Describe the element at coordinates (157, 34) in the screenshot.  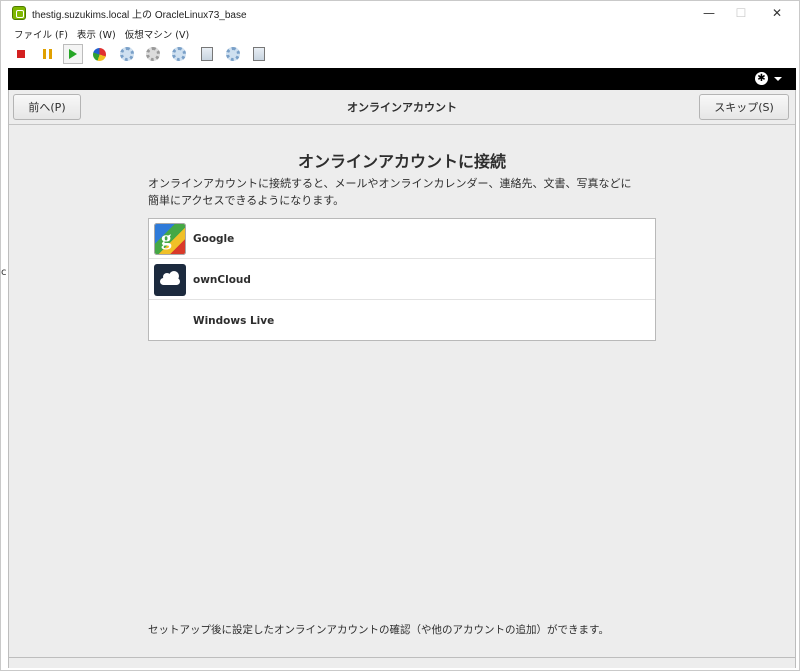
I see `menu-vm: 仮想マシン (V)` at that location.